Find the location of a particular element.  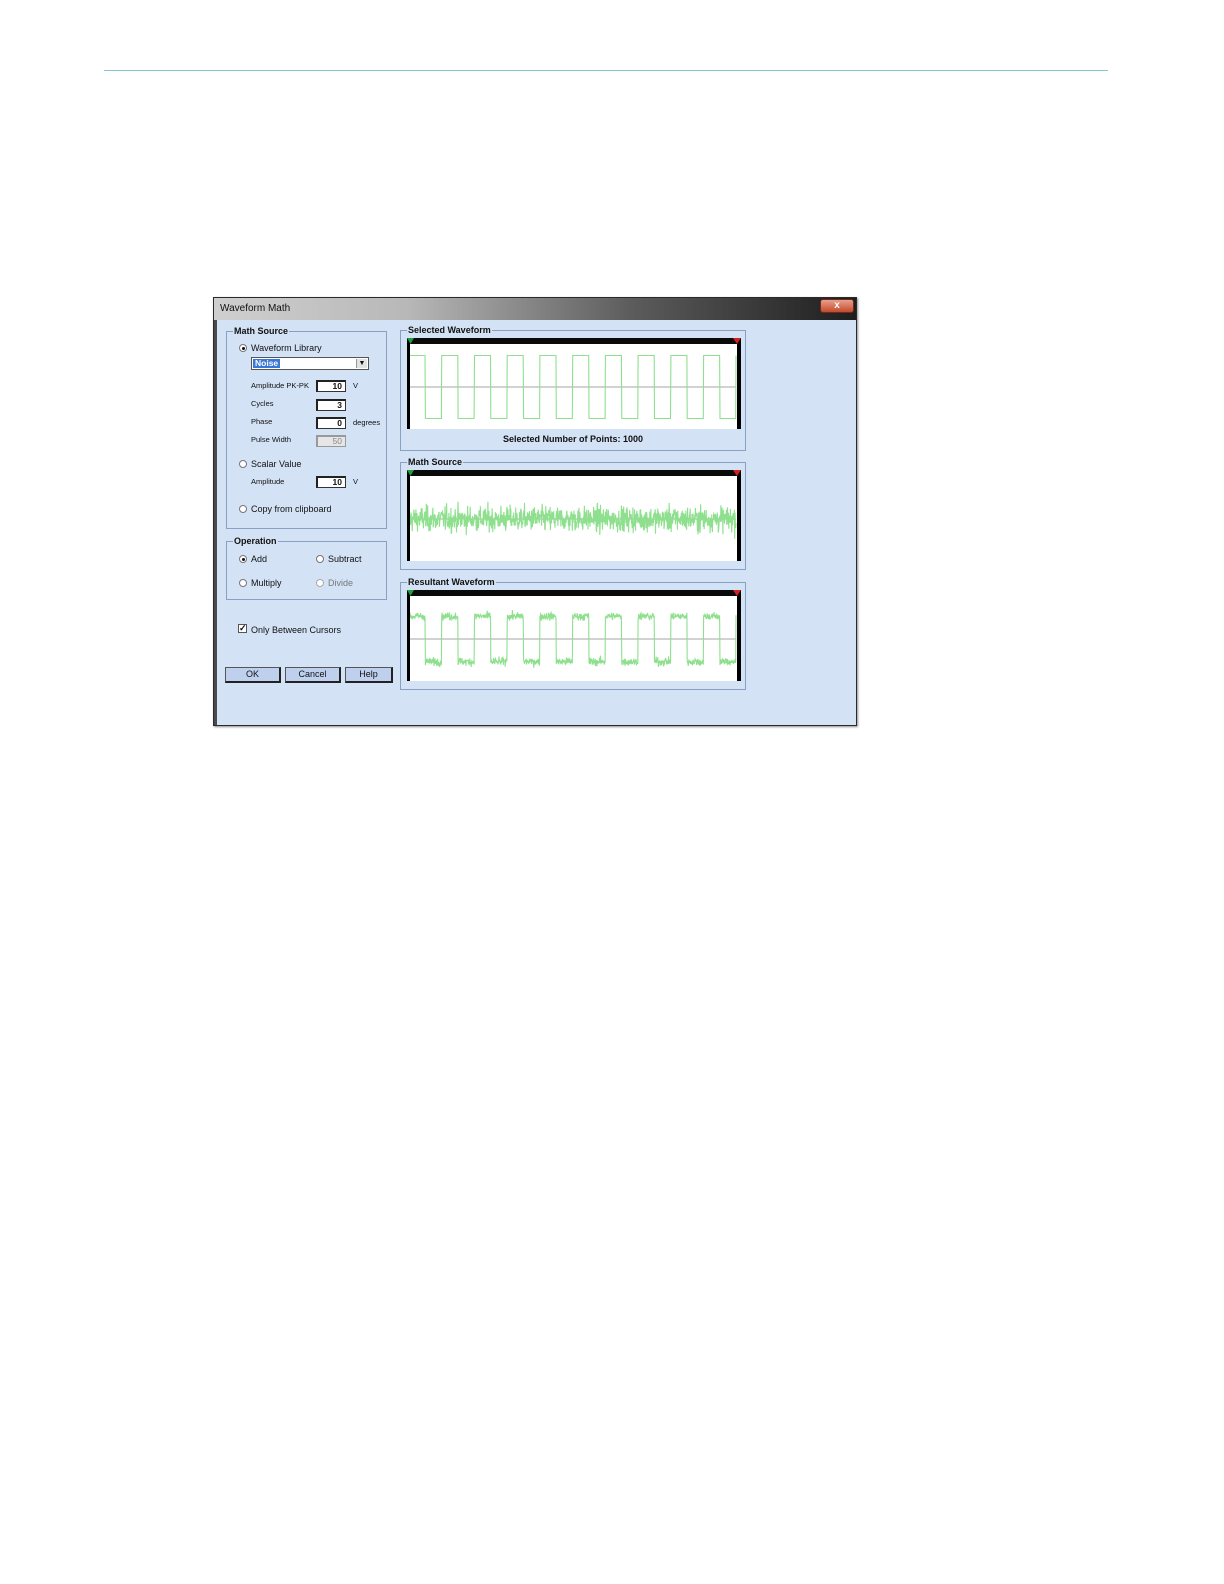

math-source-panel: Math Source is located at coordinates (573, 513).